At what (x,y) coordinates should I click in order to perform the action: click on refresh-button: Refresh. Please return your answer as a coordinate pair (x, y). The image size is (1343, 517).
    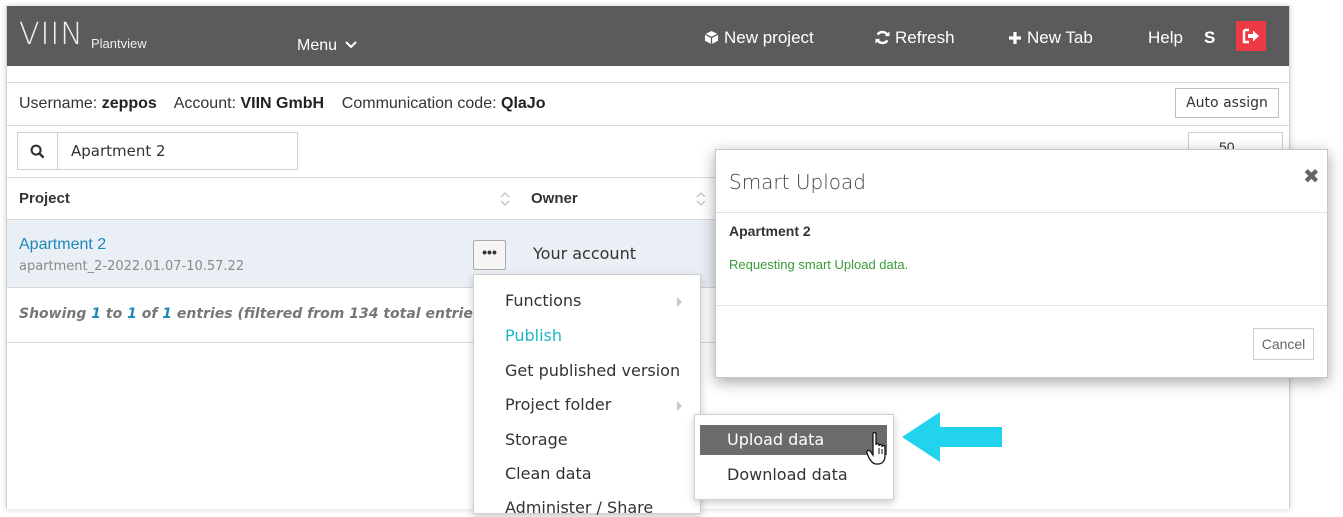
    Looking at the image, I should click on (915, 38).